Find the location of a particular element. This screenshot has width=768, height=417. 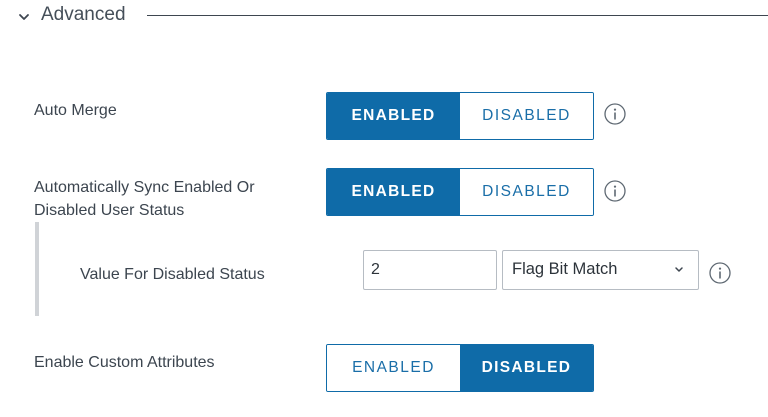

match-type-select: Flag Bit Match is located at coordinates (600, 270).